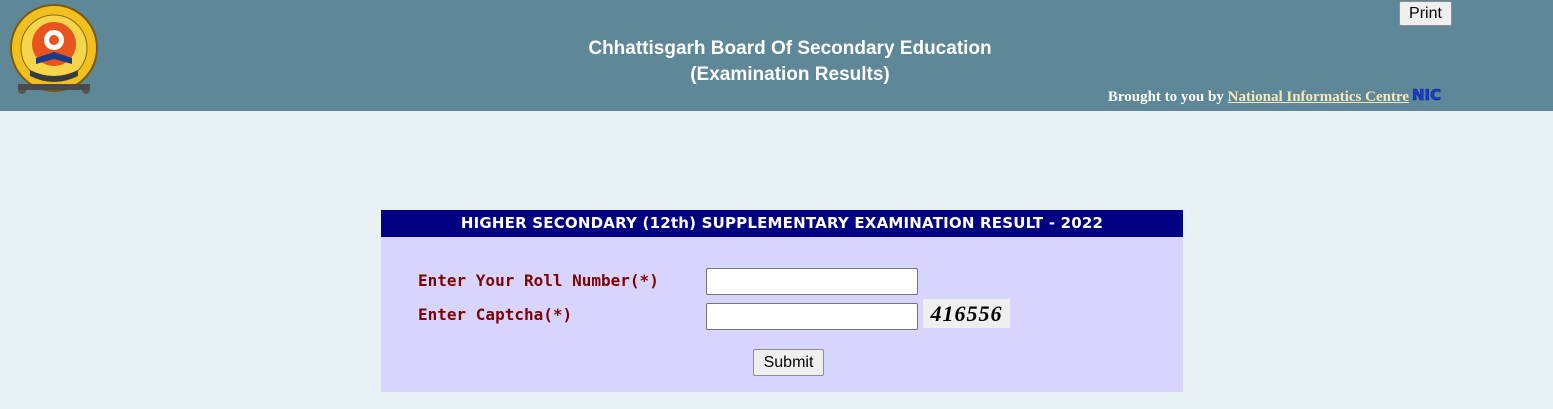  Describe the element at coordinates (1318, 97) in the screenshot. I see `nic-link: National Informatics Centre` at that location.